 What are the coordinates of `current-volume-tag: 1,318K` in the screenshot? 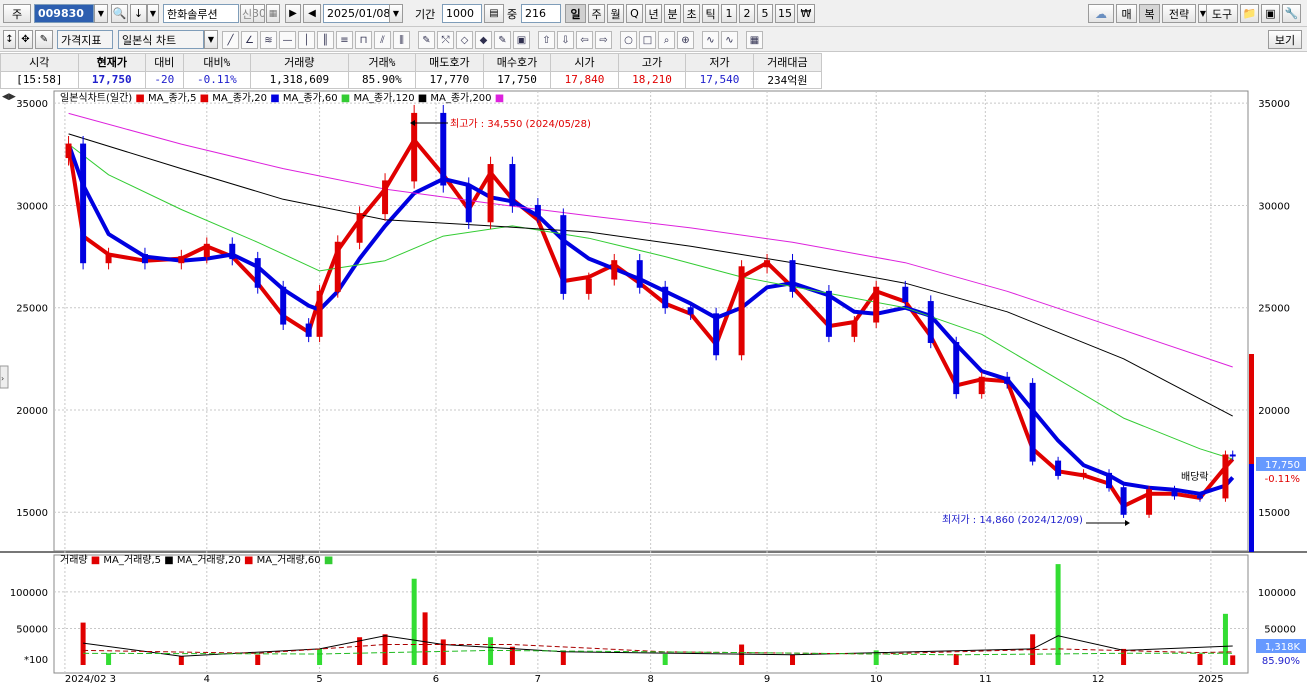 It's located at (1283, 647).